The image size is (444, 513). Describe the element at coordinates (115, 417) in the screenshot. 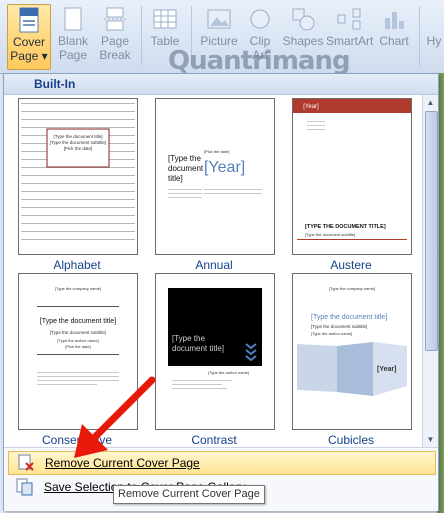

I see `annotation-arrow-icon` at that location.